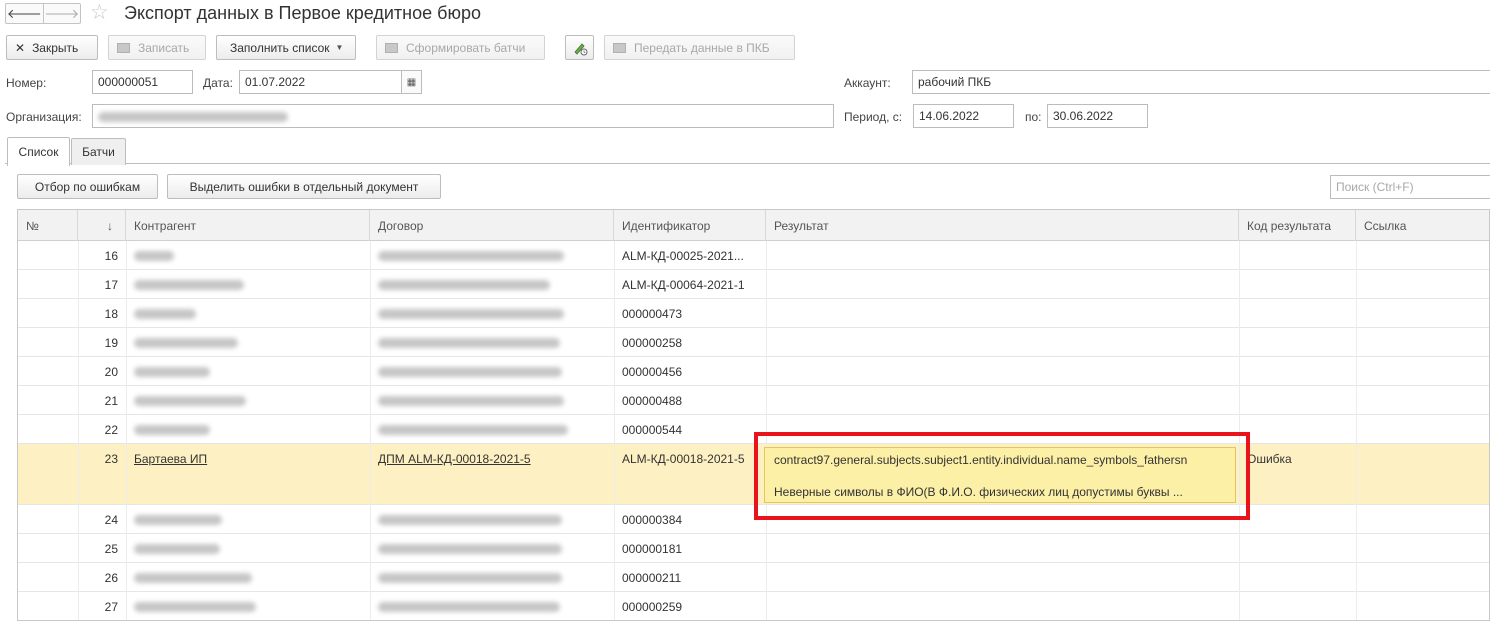  Describe the element at coordinates (1002, 225) in the screenshot. I see `header-result: Результат` at that location.